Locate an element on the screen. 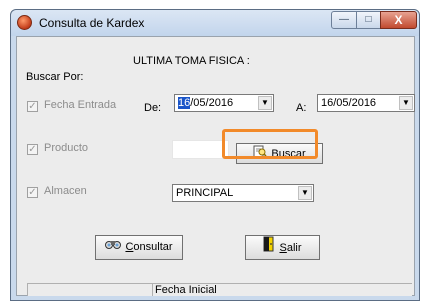 The width and height of the screenshot is (428, 308). consultar-button-label: onsultar is located at coordinates (153, 247).